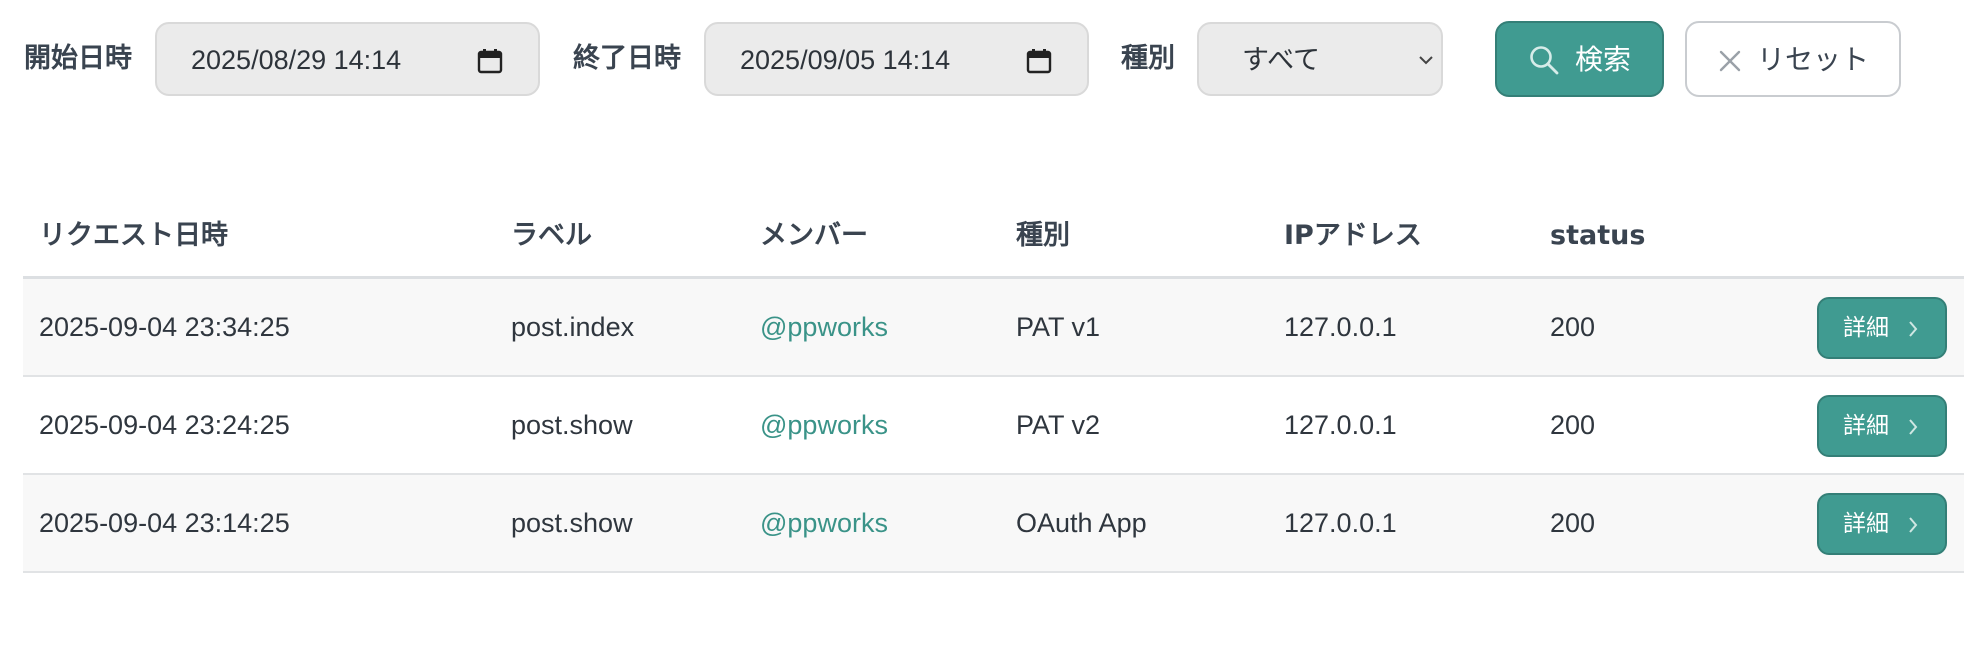 The height and width of the screenshot is (656, 1982). What do you see at coordinates (1598, 235) in the screenshot?
I see `header-status: status` at bounding box center [1598, 235].